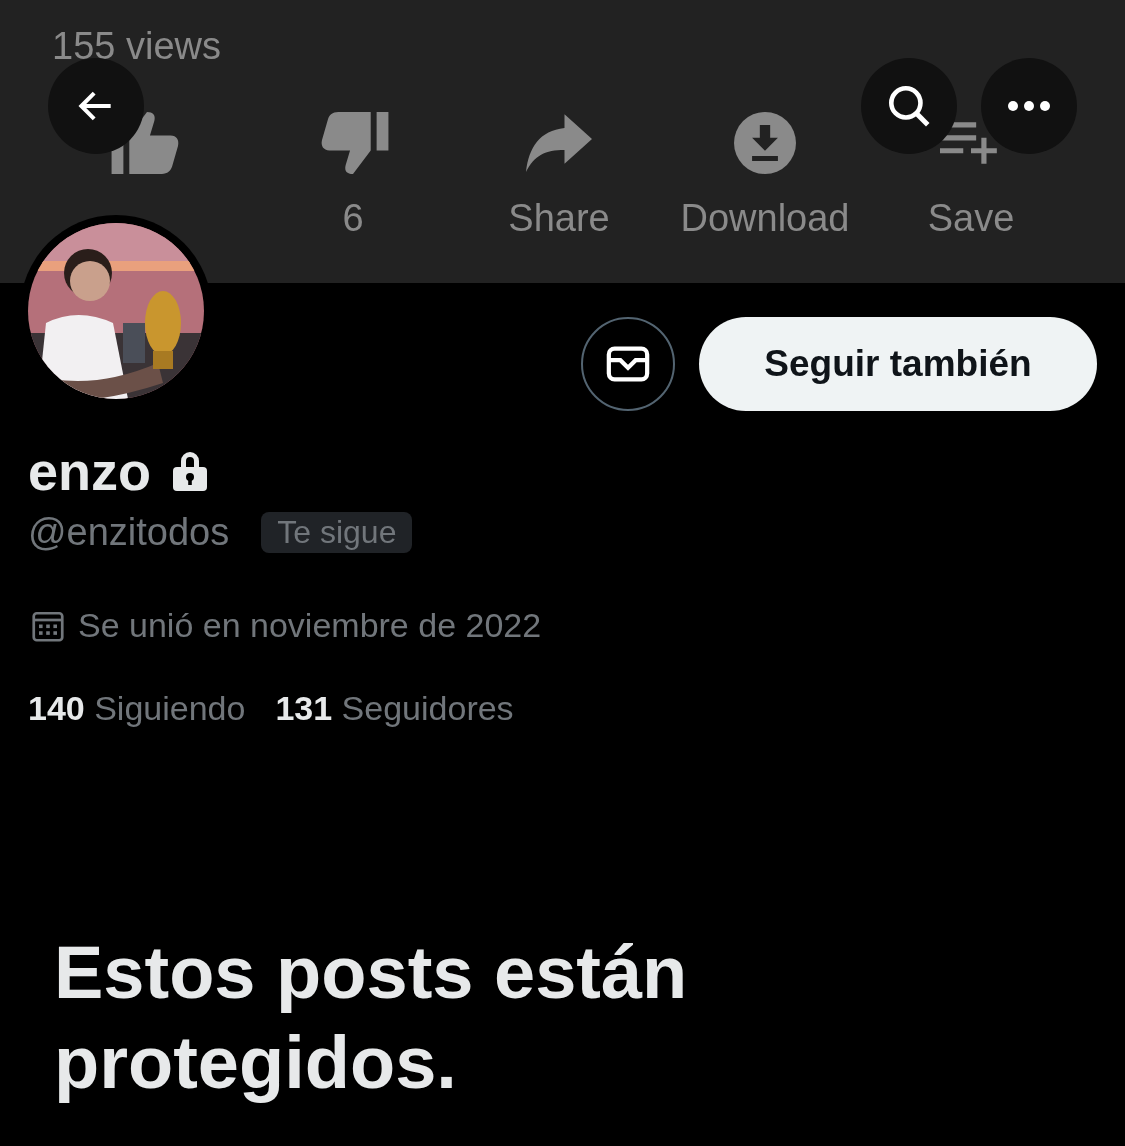  Describe the element at coordinates (765, 218) in the screenshot. I see `action-label: Download` at that location.